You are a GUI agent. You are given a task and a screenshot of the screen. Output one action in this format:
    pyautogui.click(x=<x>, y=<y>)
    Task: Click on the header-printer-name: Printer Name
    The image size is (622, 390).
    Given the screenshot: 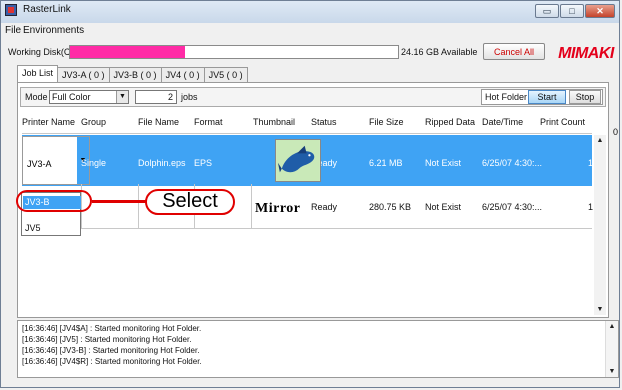 What is the action you would take?
    pyautogui.click(x=48, y=122)
    